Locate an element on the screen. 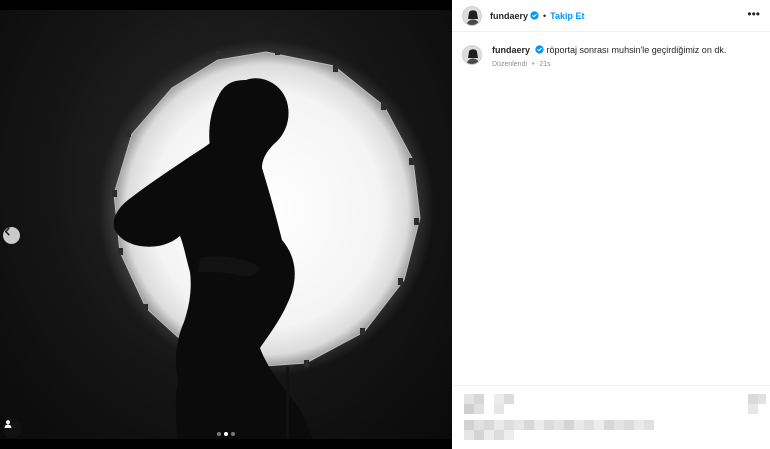  slide-indicator is located at coordinates (226, 434).